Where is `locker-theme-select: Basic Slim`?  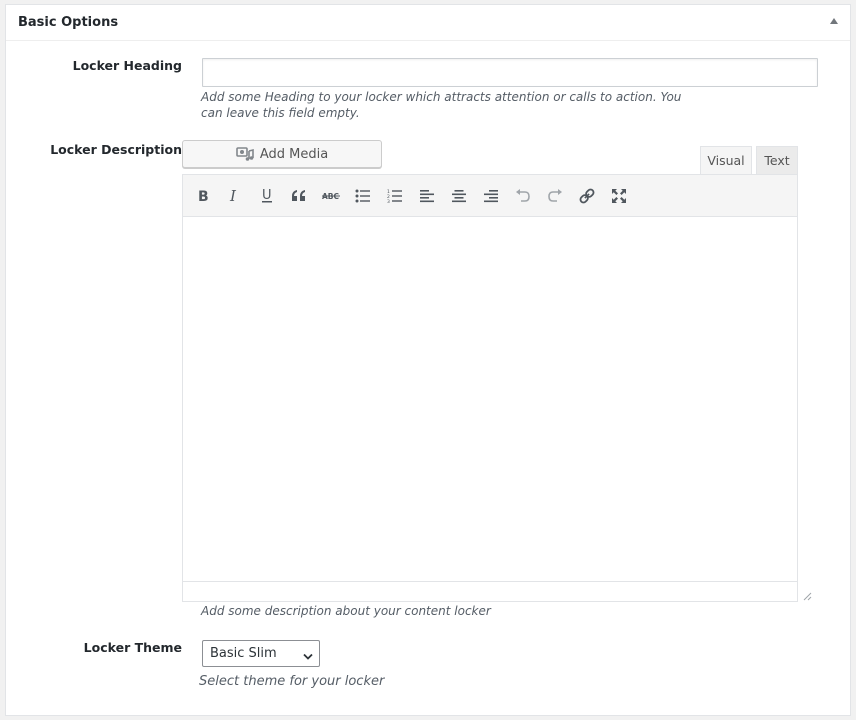
locker-theme-select: Basic Slim is located at coordinates (261, 653).